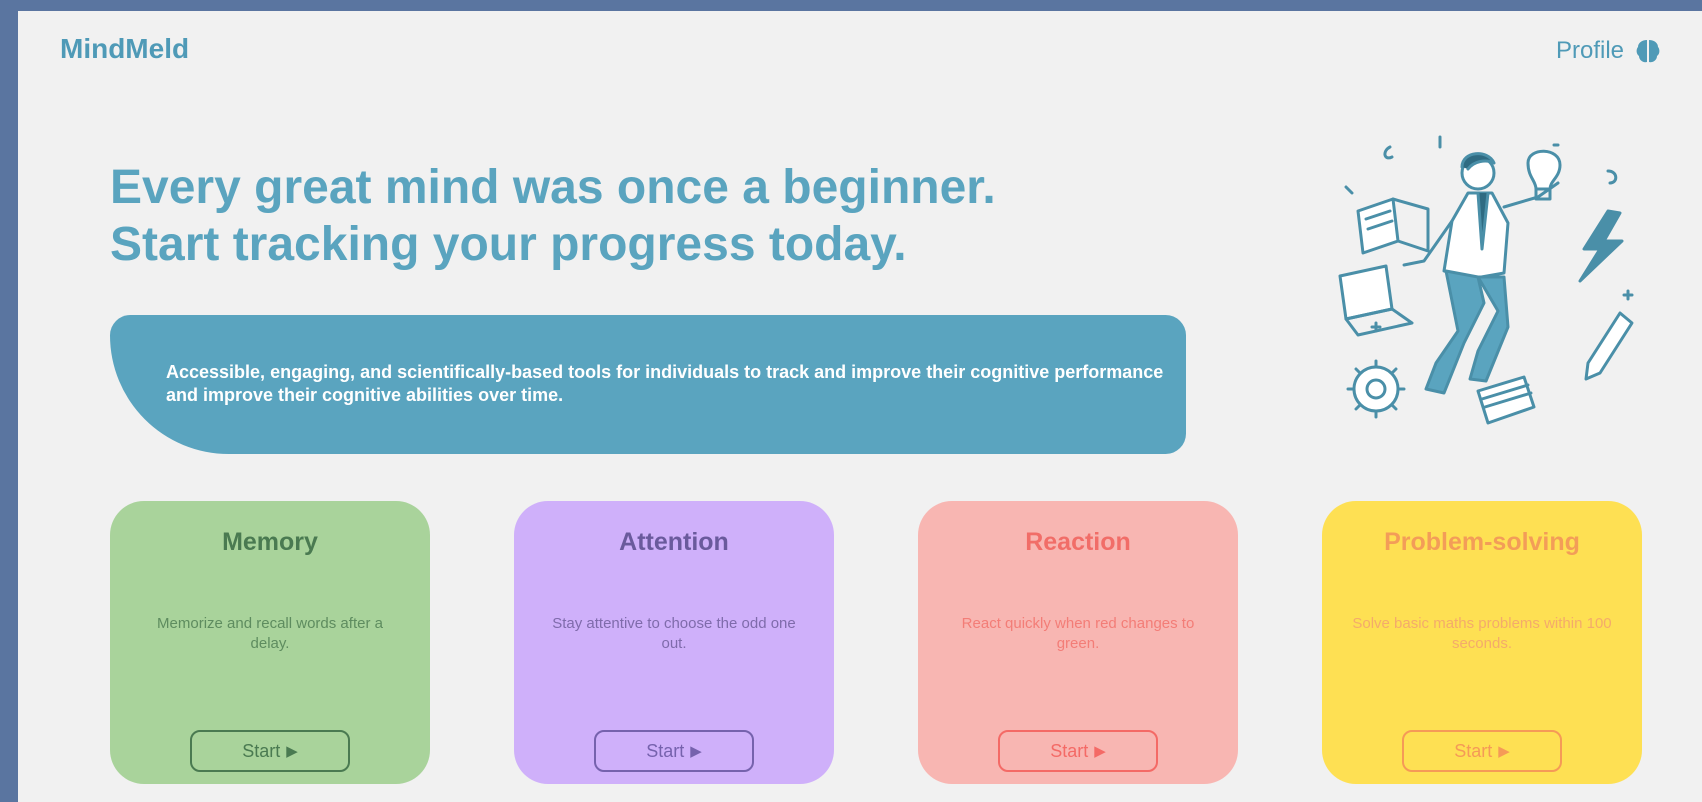  I want to click on memory-start-button: Start ▶, so click(270, 751).